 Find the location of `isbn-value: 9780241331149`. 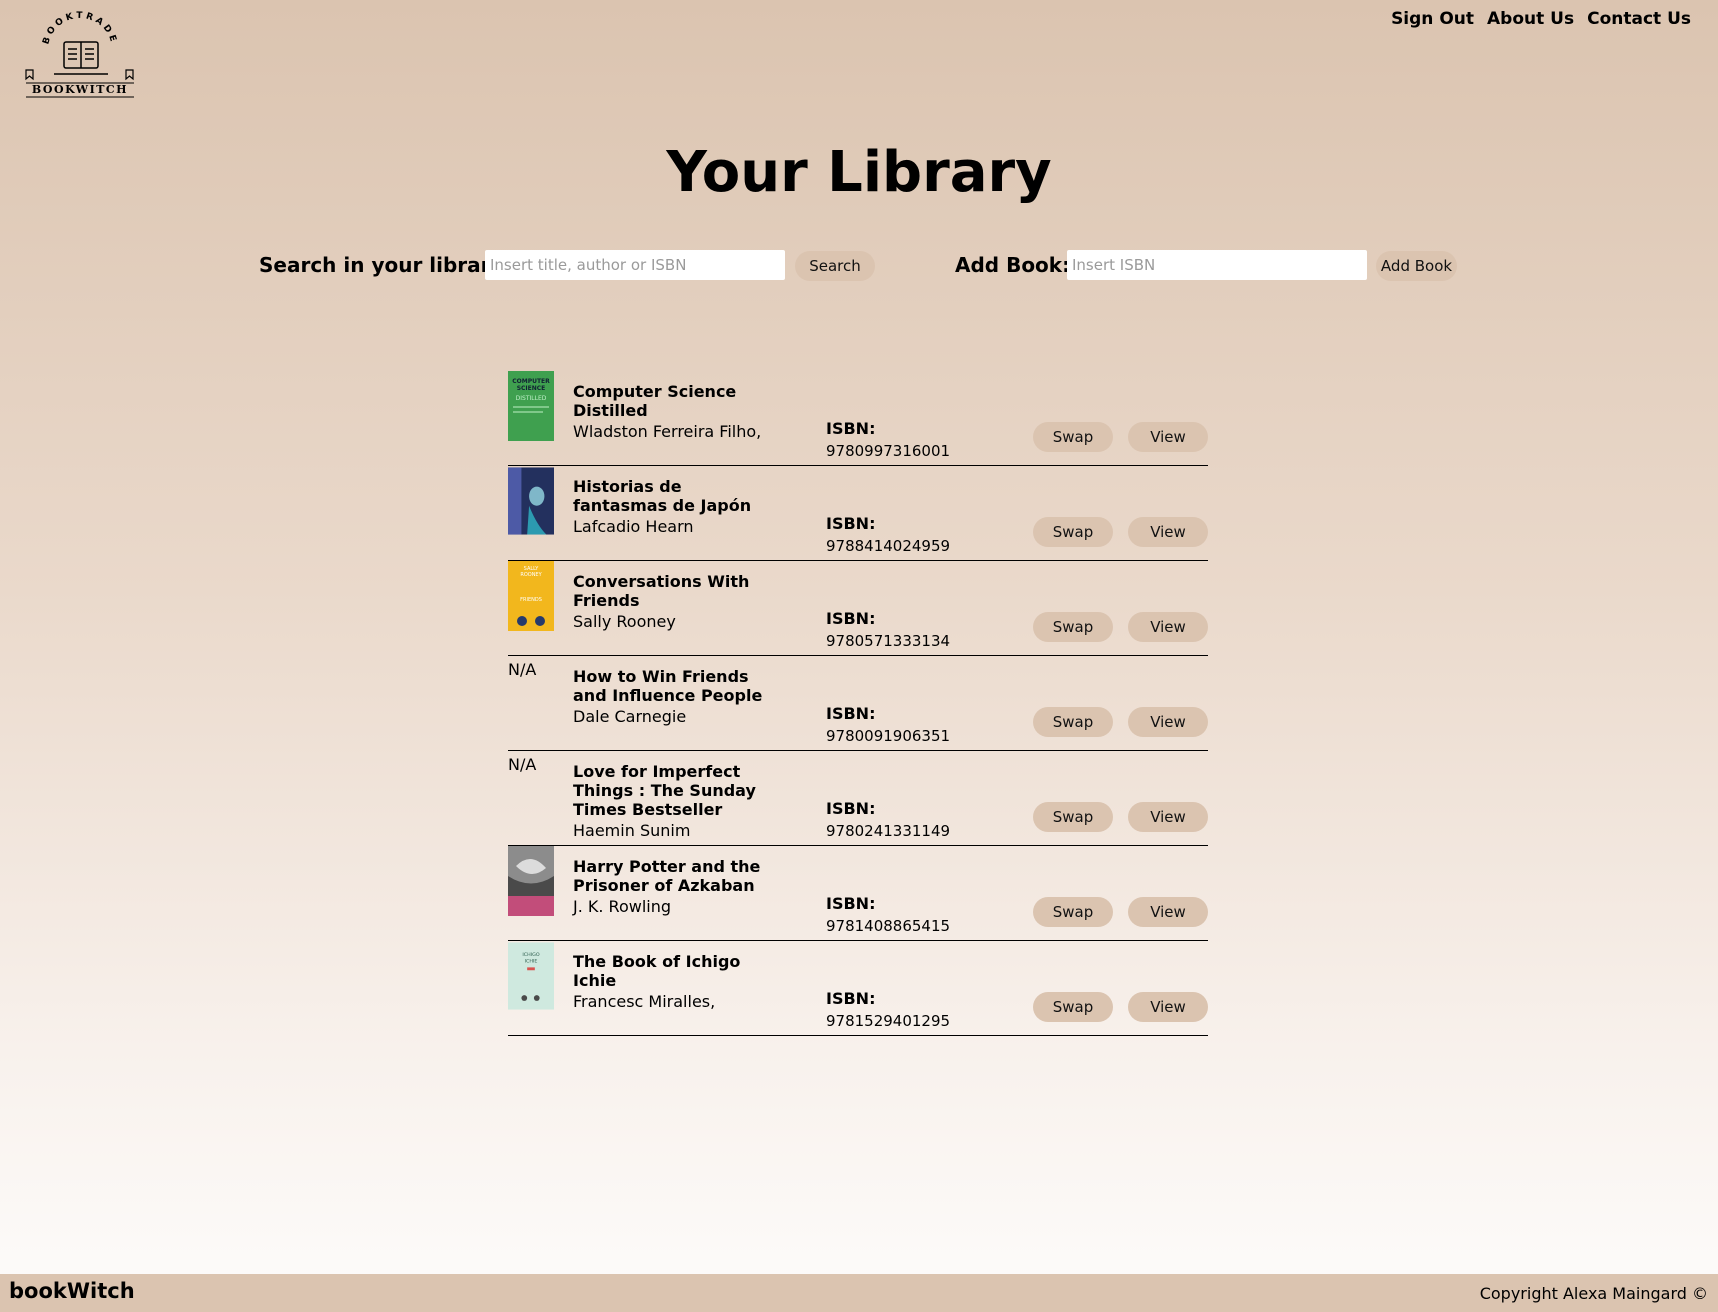

isbn-value: 9780241331149 is located at coordinates (888, 831).